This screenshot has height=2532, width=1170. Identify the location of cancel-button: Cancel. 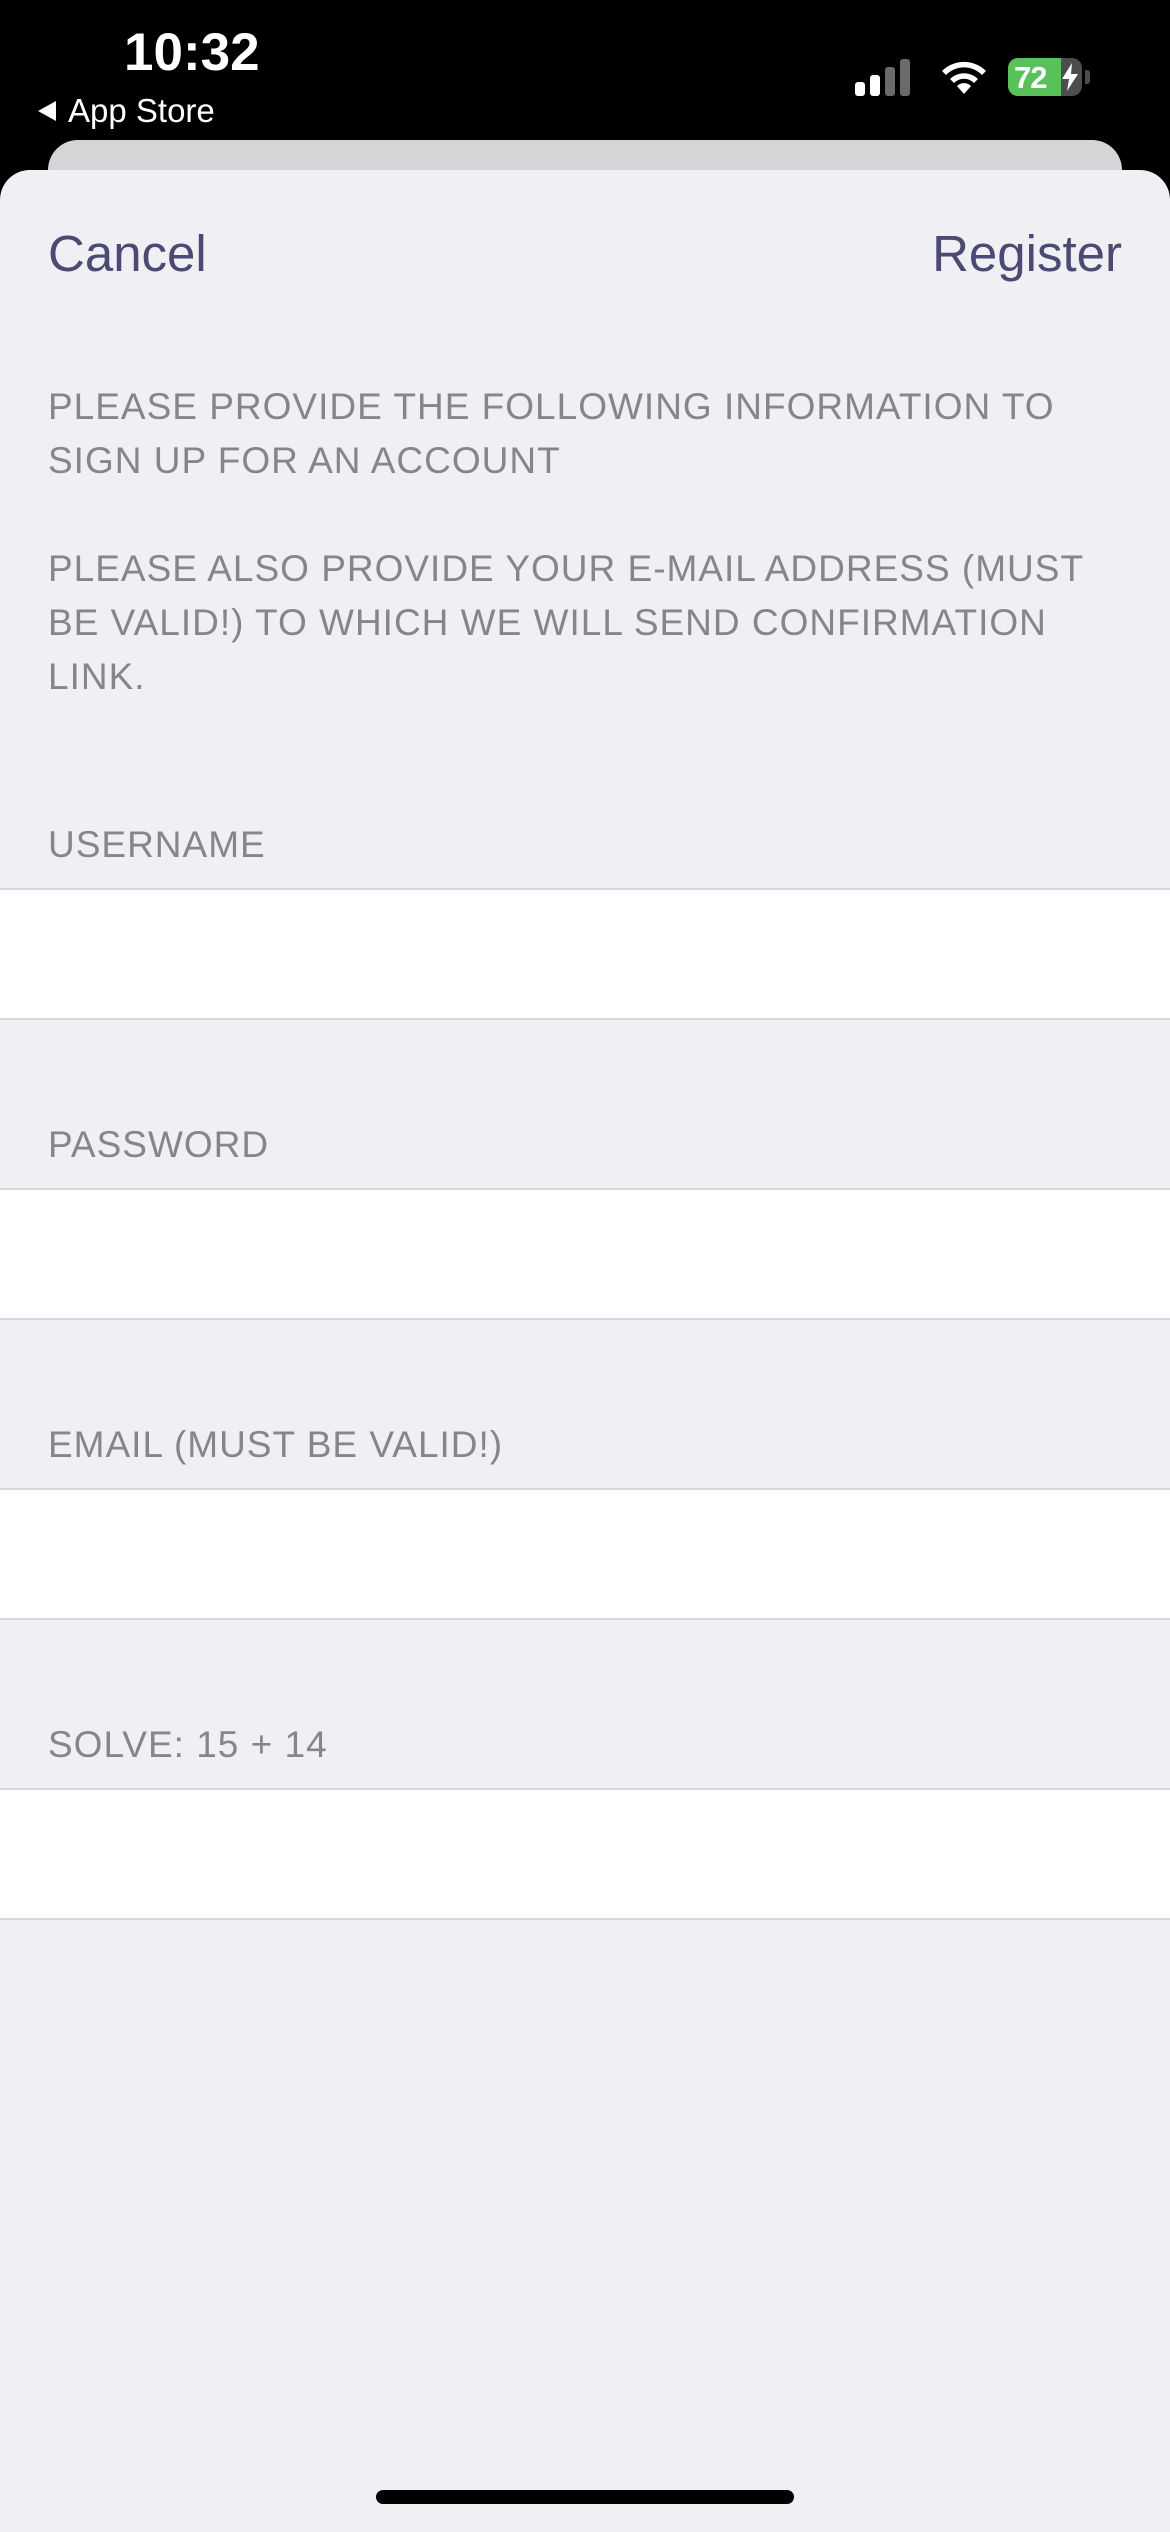
(127, 253).